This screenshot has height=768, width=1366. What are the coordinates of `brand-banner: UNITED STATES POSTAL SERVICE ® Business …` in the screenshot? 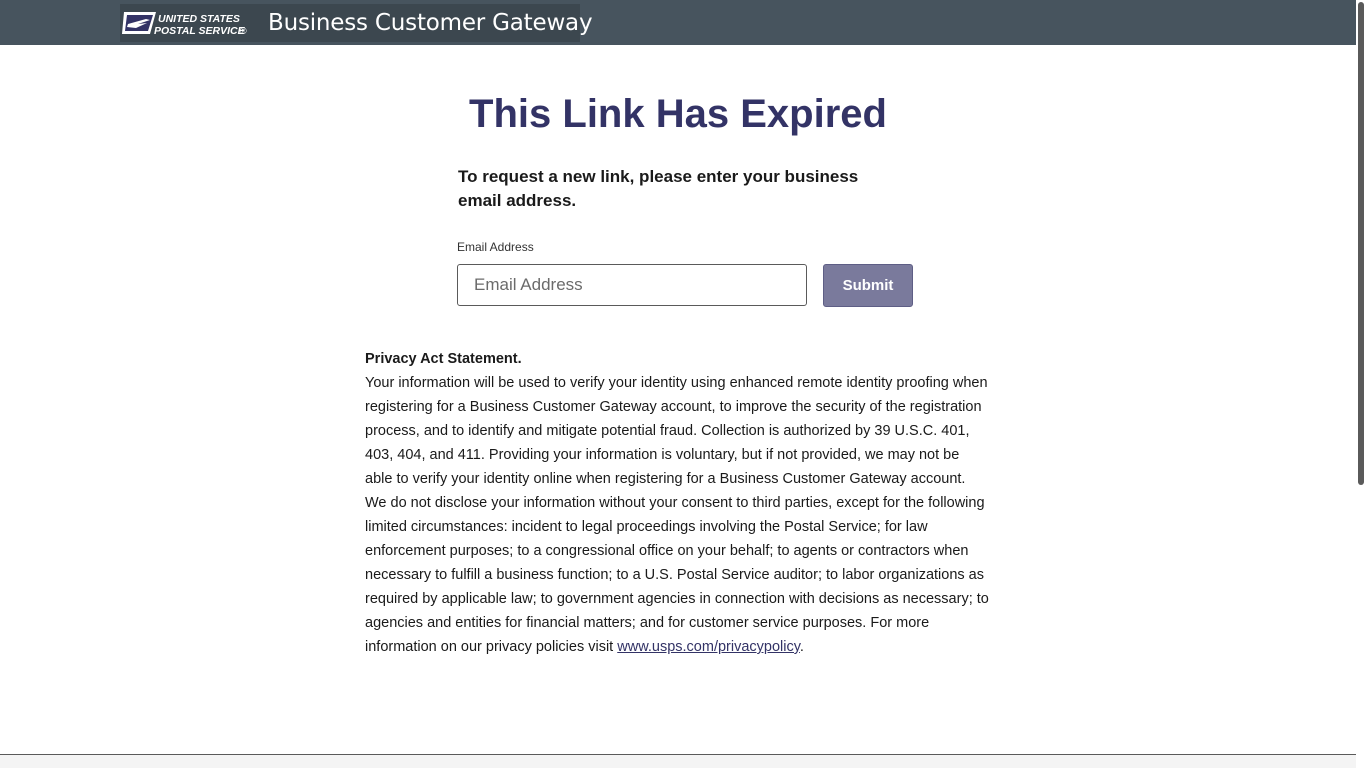 It's located at (356, 23).